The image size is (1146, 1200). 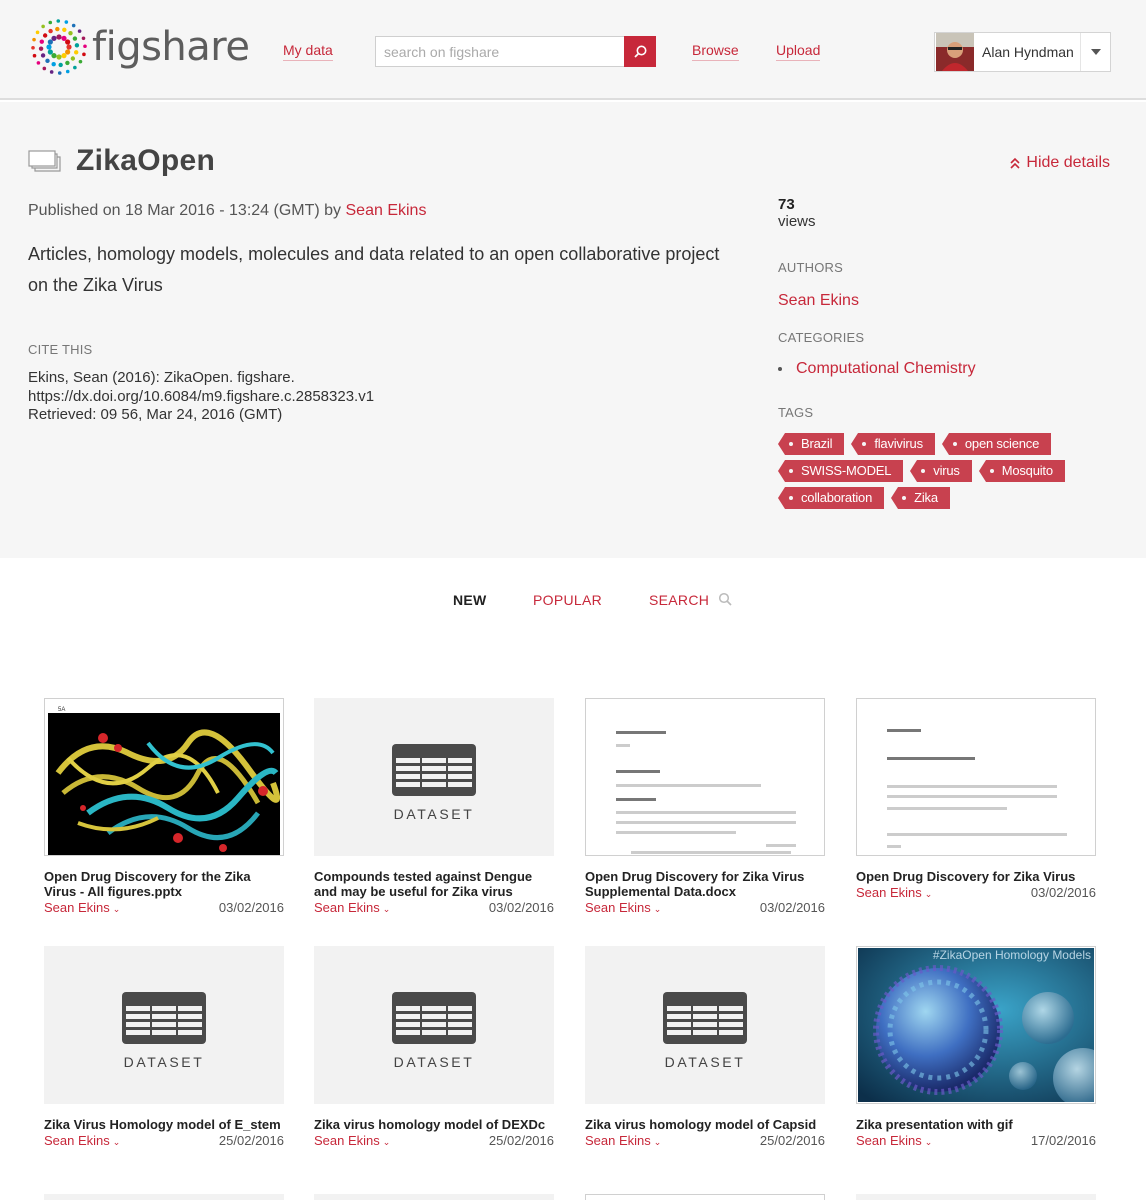 What do you see at coordinates (386, 210) in the screenshot?
I see `published-author-link: Sean Ekins` at bounding box center [386, 210].